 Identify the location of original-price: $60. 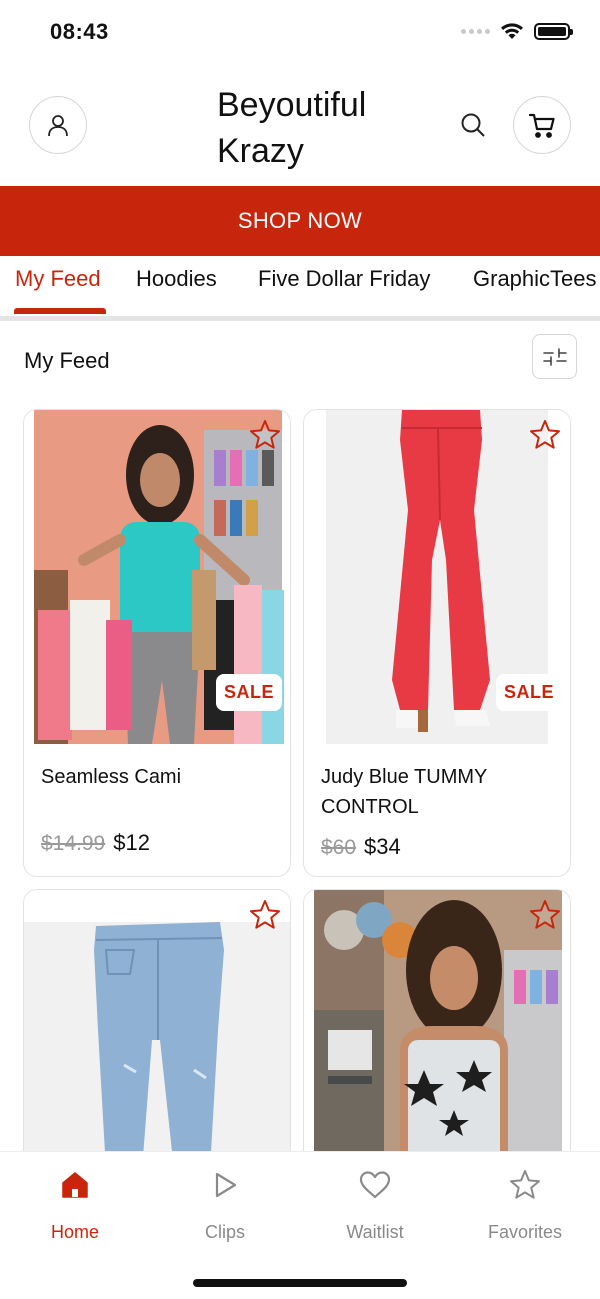
(339, 847).